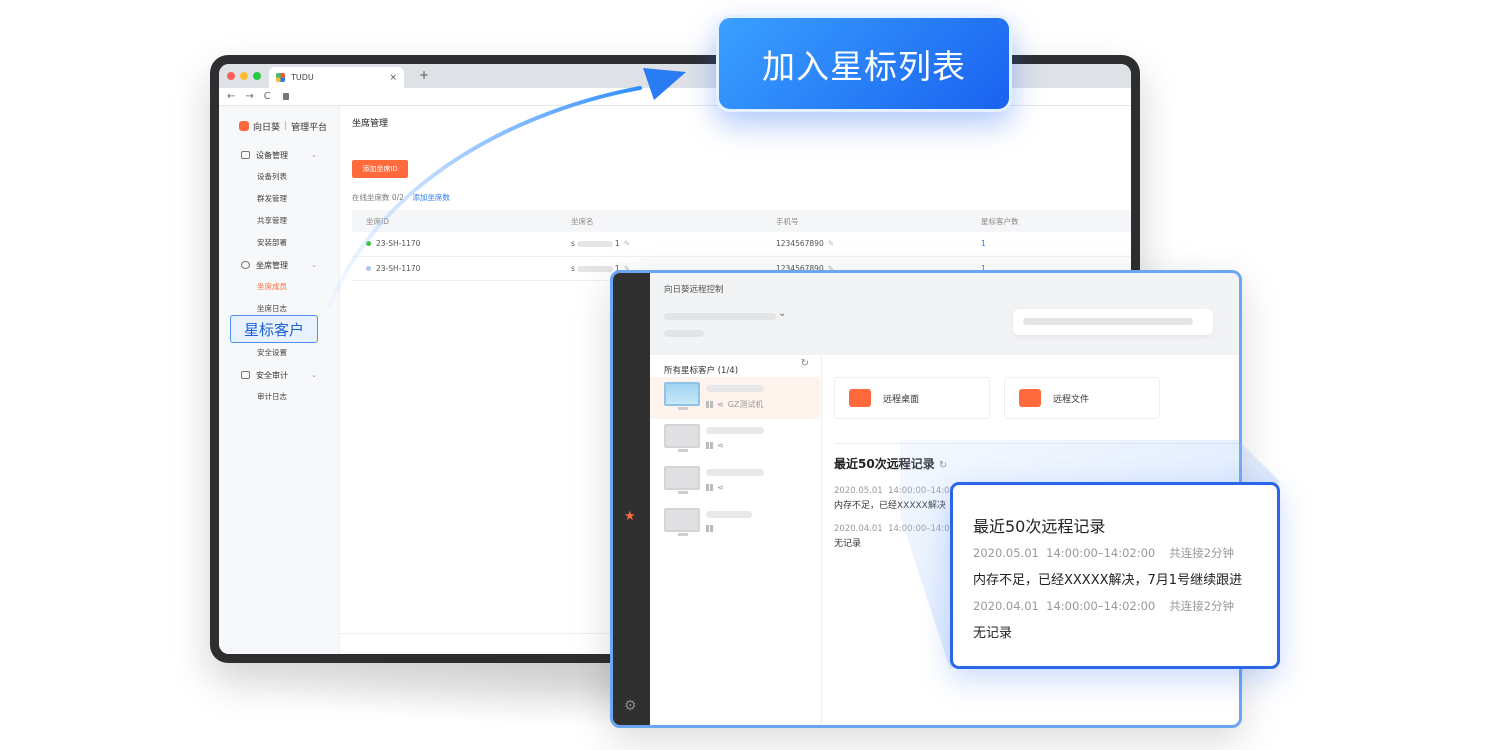 The height and width of the screenshot is (750, 1500). What do you see at coordinates (1101, 553) in the screenshot?
I see `record-time: 14:00:00–14:02:00` at bounding box center [1101, 553].